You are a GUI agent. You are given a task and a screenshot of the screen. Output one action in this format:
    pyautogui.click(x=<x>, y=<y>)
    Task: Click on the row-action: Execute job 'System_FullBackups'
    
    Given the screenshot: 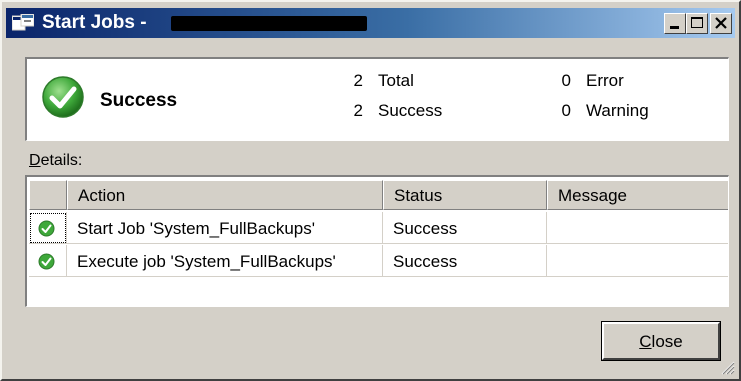 What is the action you would take?
    pyautogui.click(x=225, y=261)
    